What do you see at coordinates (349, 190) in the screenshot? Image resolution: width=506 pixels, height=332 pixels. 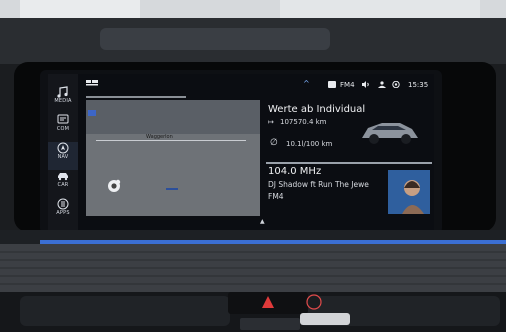 I see `radio-card: 104.0 MHz DJ Shadow ft Run The Jewe FM4` at bounding box center [349, 190].